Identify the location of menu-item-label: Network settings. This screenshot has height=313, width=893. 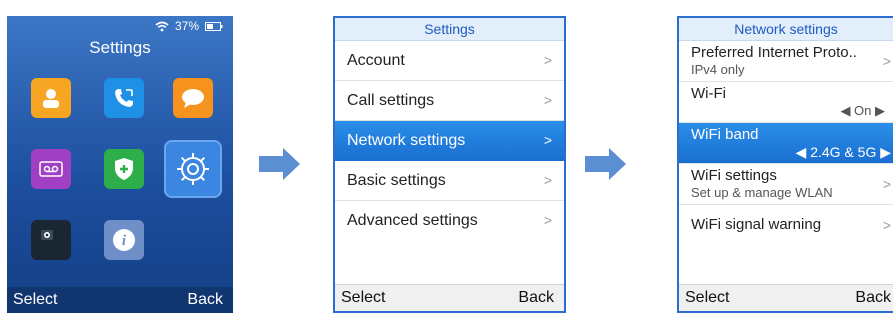
(406, 140).